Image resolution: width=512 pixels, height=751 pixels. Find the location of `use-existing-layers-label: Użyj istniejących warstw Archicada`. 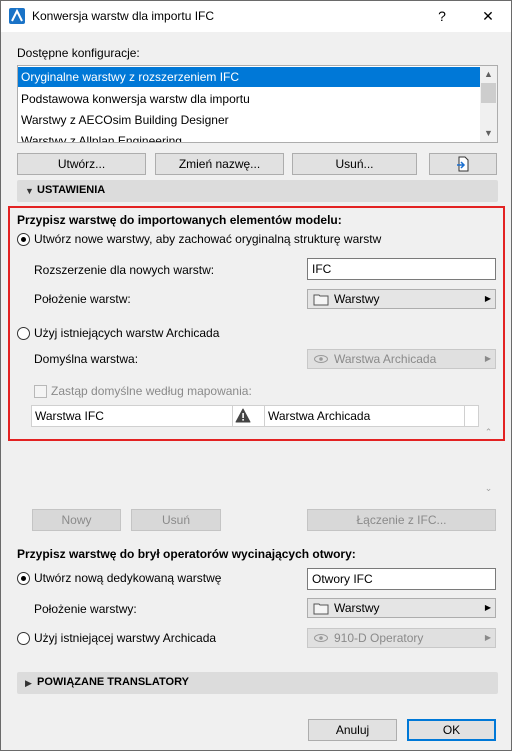

use-existing-layers-label: Użyj istniejących warstw Archicada is located at coordinates (126, 333).